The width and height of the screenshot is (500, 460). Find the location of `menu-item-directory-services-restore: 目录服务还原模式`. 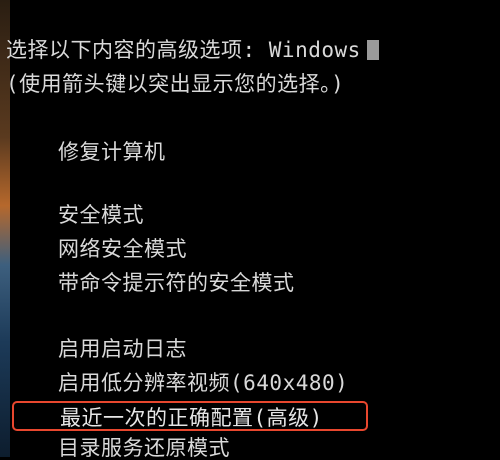

menu-item-directory-services-restore: 目录服务还原模式 is located at coordinates (144, 448).